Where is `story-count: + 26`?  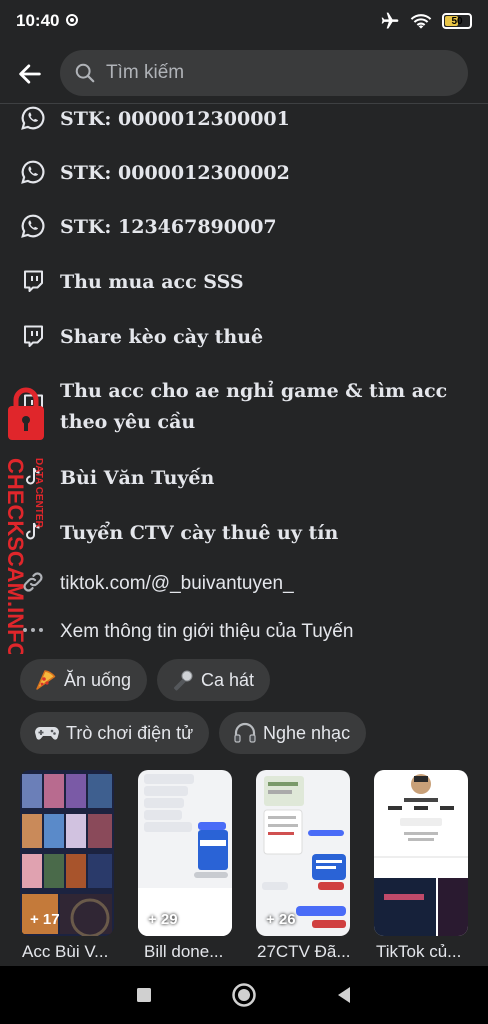 story-count: + 26 is located at coordinates (281, 919).